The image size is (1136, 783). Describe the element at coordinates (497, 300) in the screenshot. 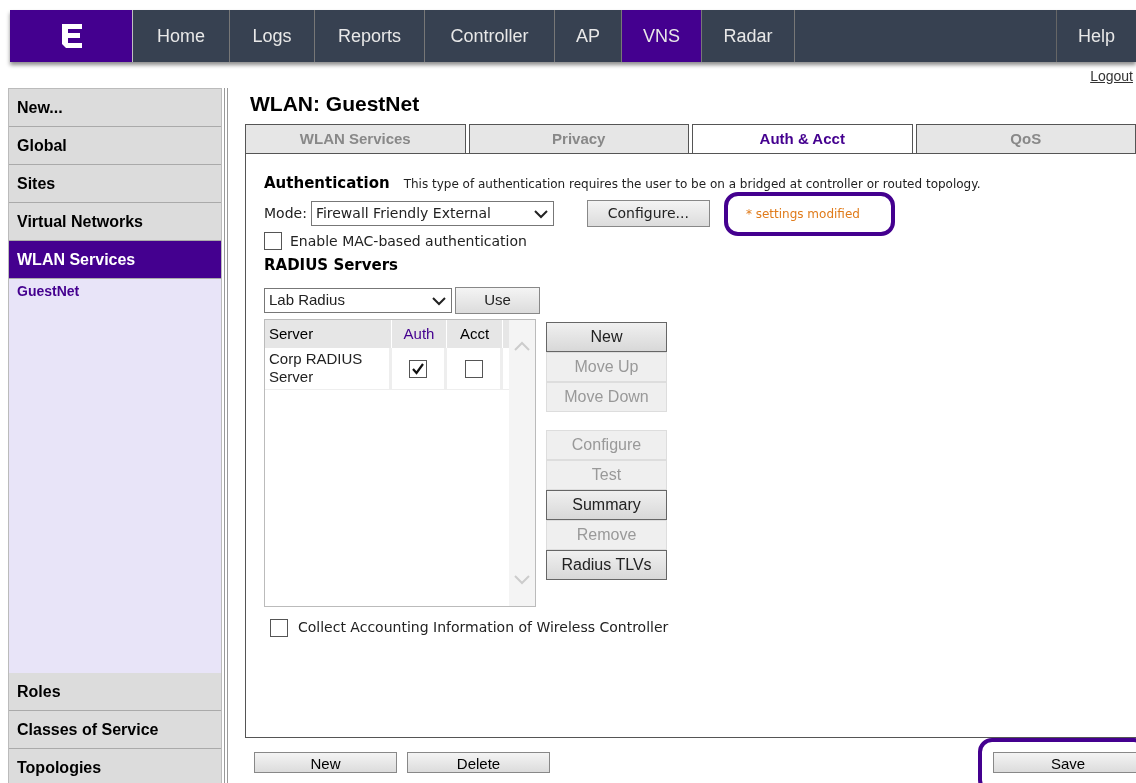

I see `use-button: Use` at that location.